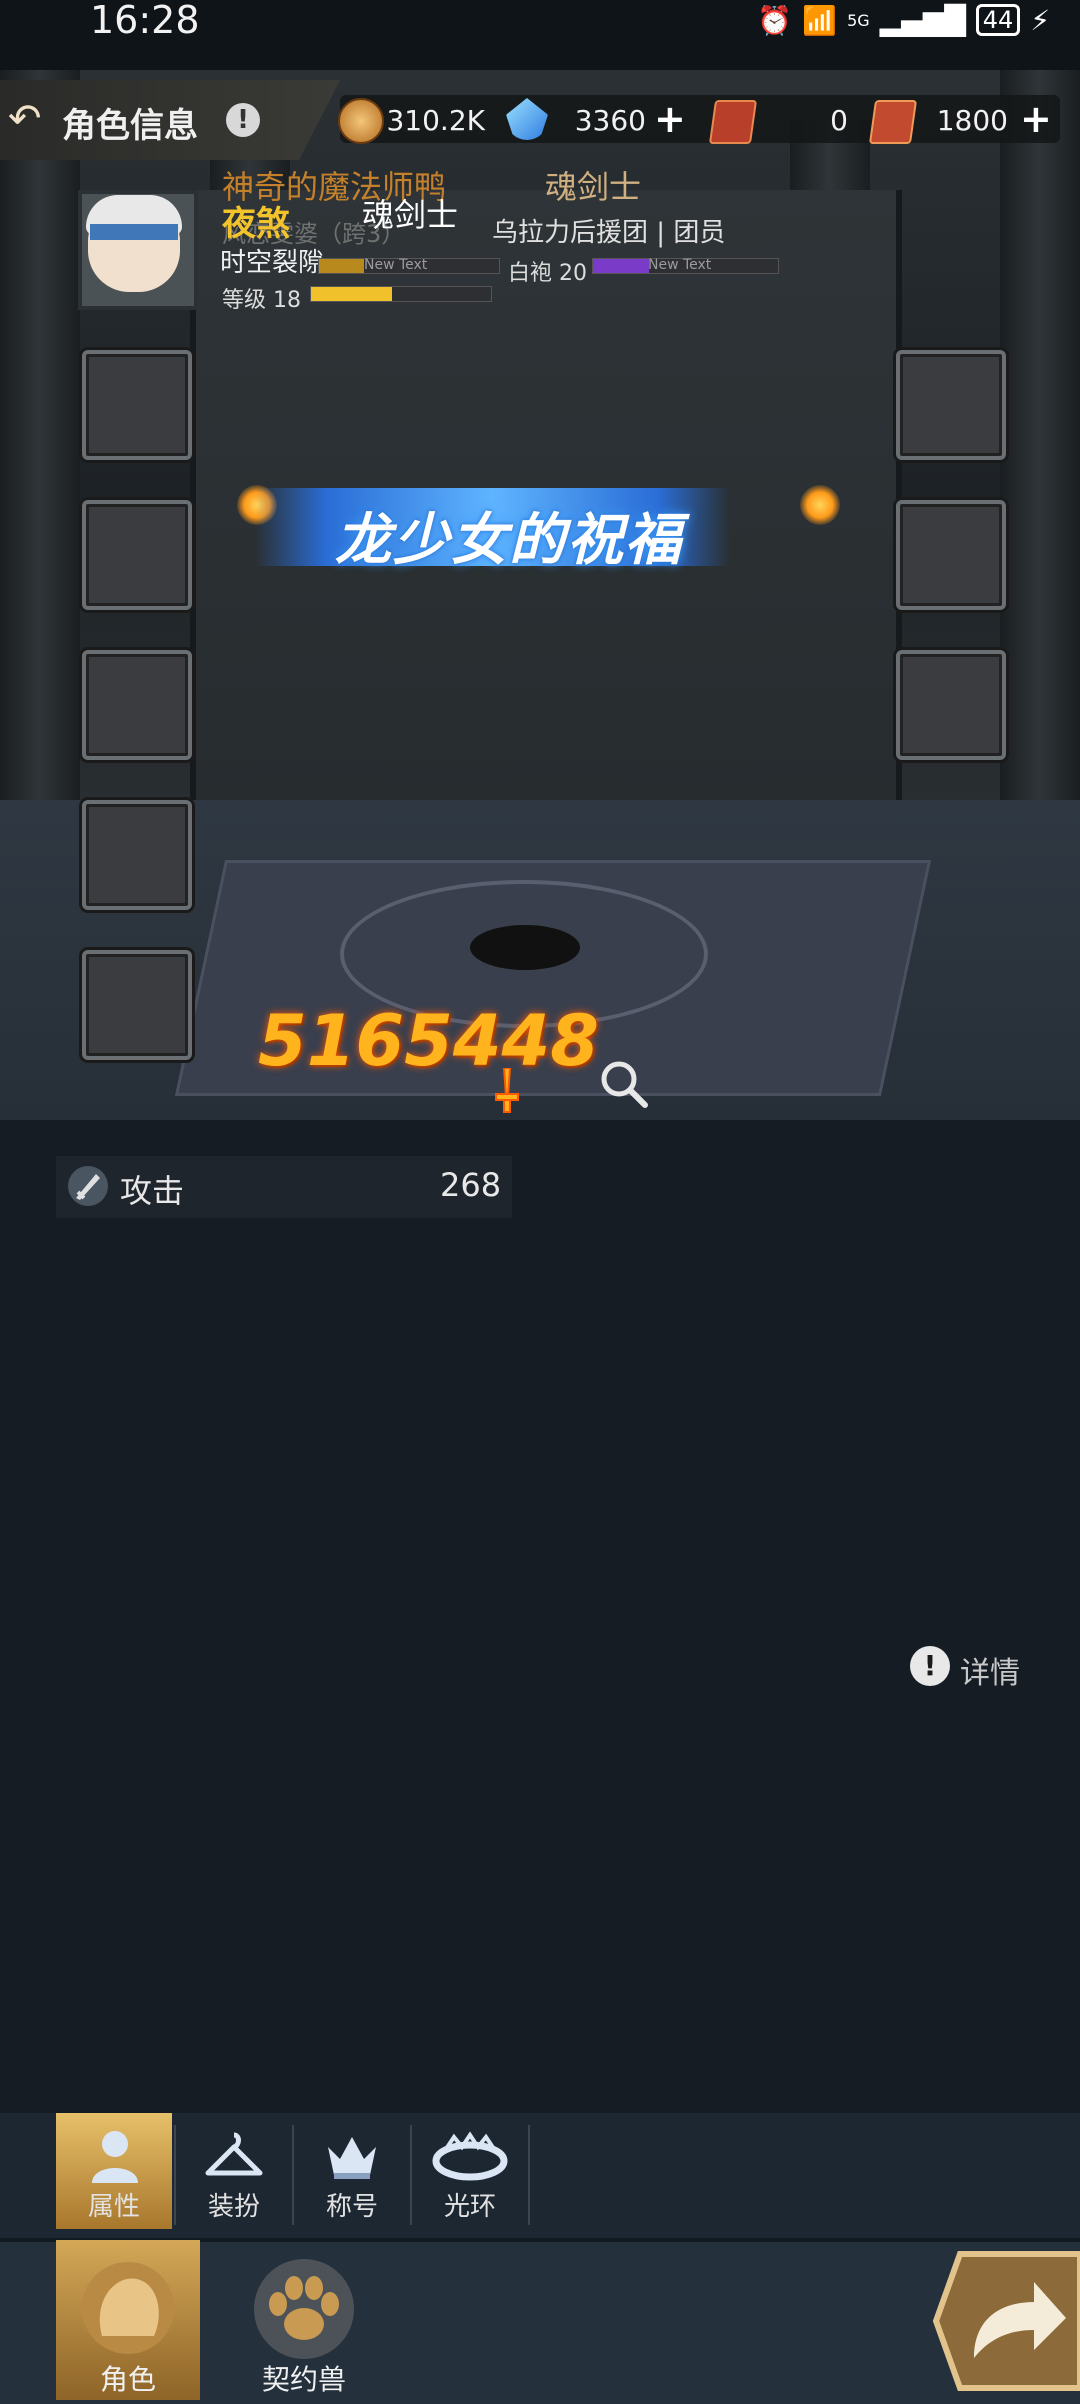  What do you see at coordinates (839, 120) in the screenshot?
I see `ticket-value: 0` at bounding box center [839, 120].